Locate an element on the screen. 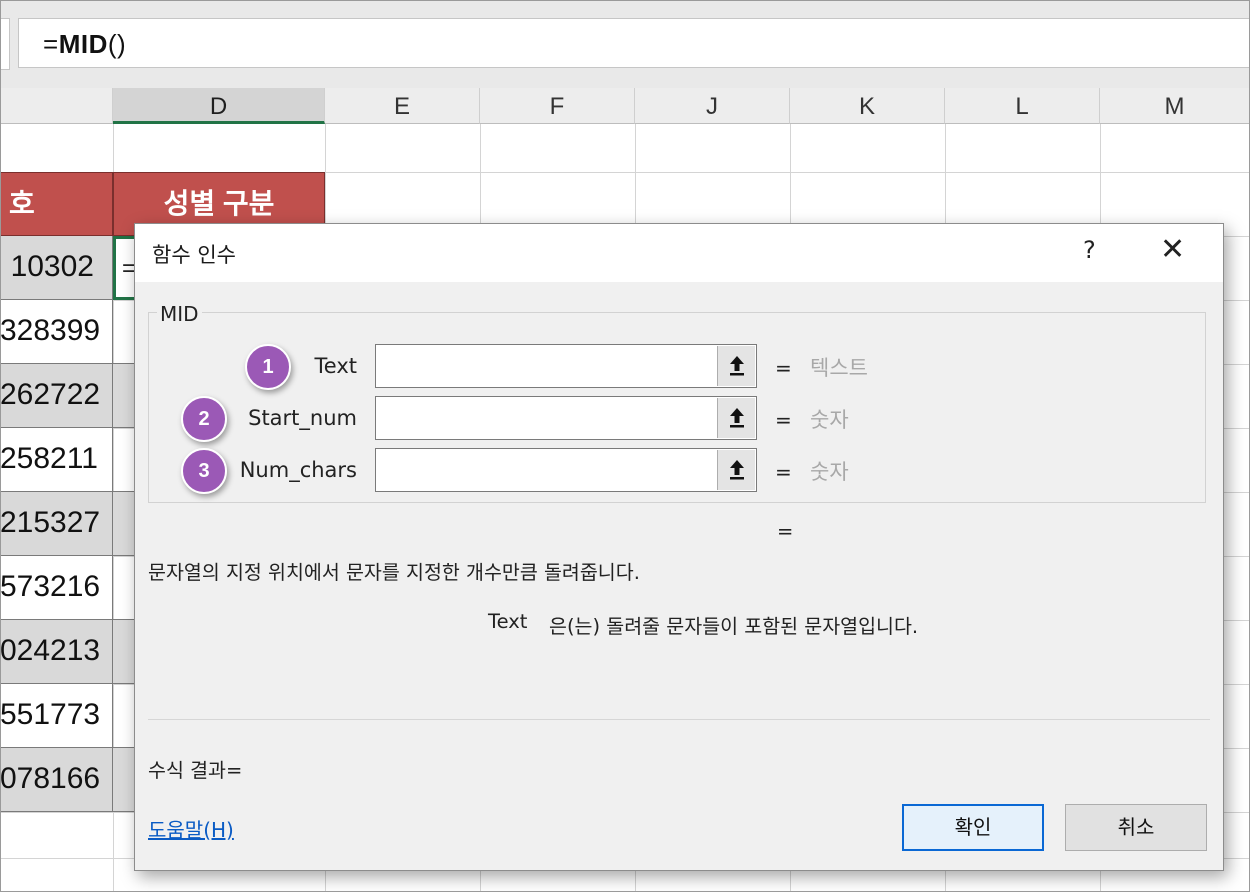 The width and height of the screenshot is (1250, 892). column-header-l: L is located at coordinates (1022, 106).